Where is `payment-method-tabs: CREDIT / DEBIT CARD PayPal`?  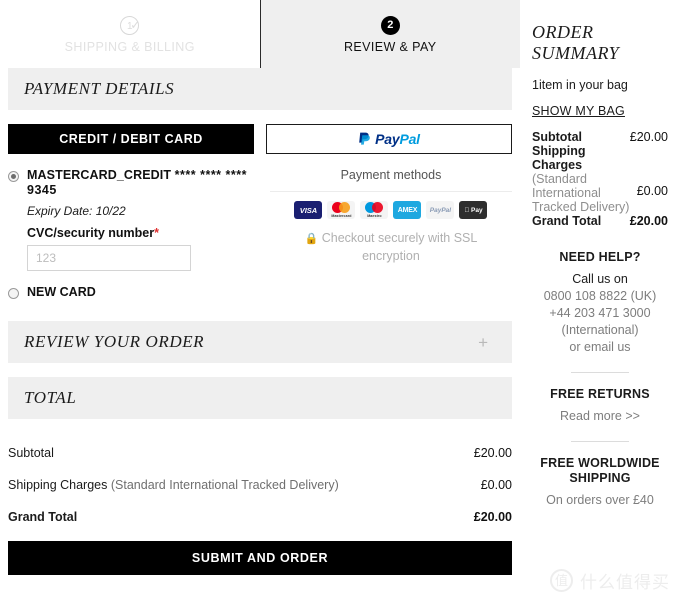
payment-method-tabs: CREDIT / DEBIT CARD PayPal is located at coordinates (260, 139).